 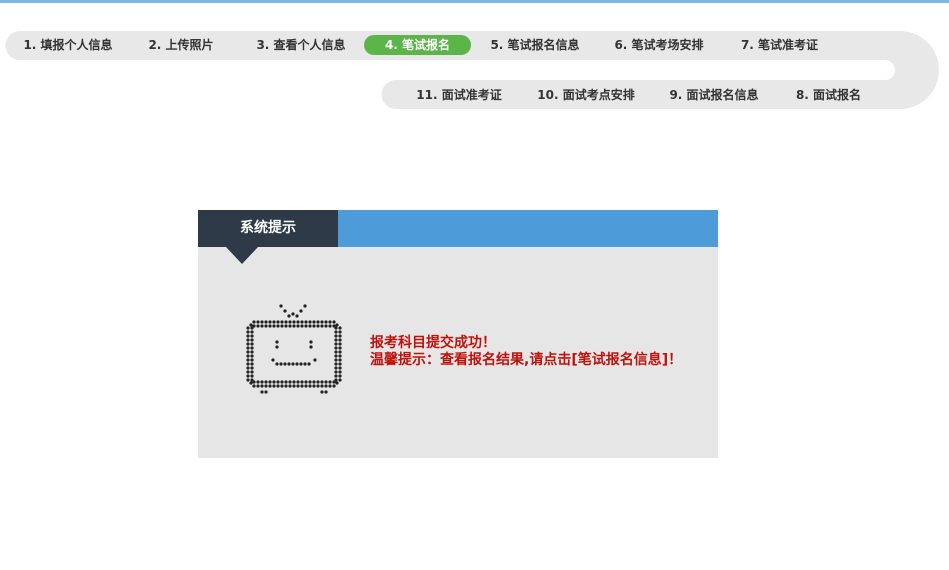 What do you see at coordinates (526, 360) in the screenshot?
I see `message-line-hint: 温馨提示：查看报名结果,请点击[笔试报名信息]！` at bounding box center [526, 360].